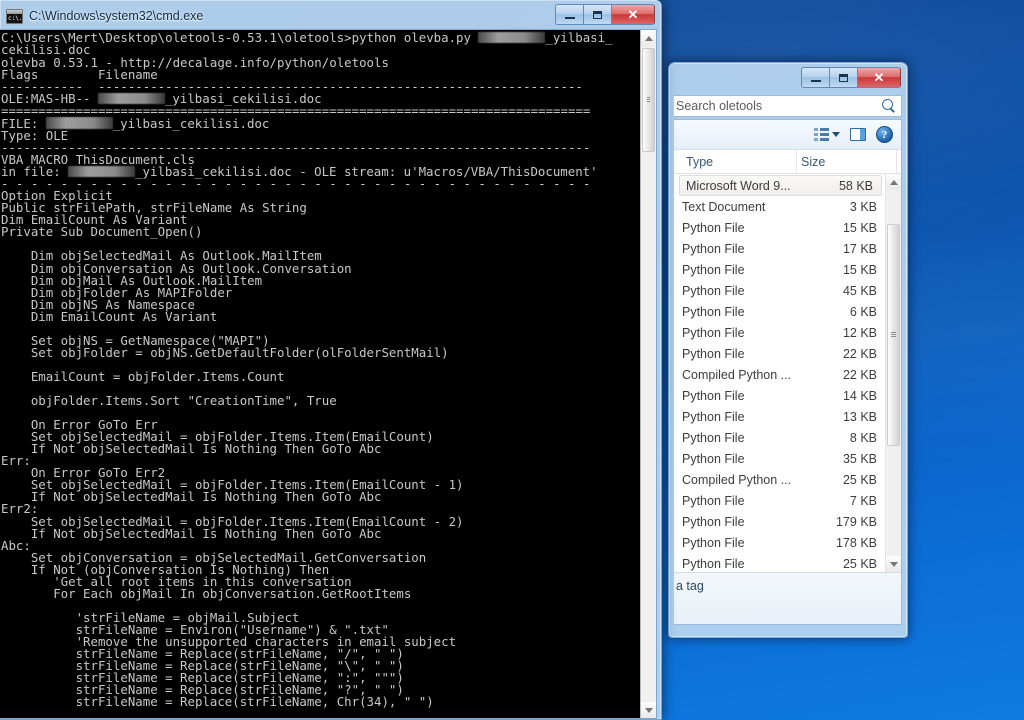 This screenshot has height=720, width=1024. I want to click on chevron-down-icon, so click(836, 134).